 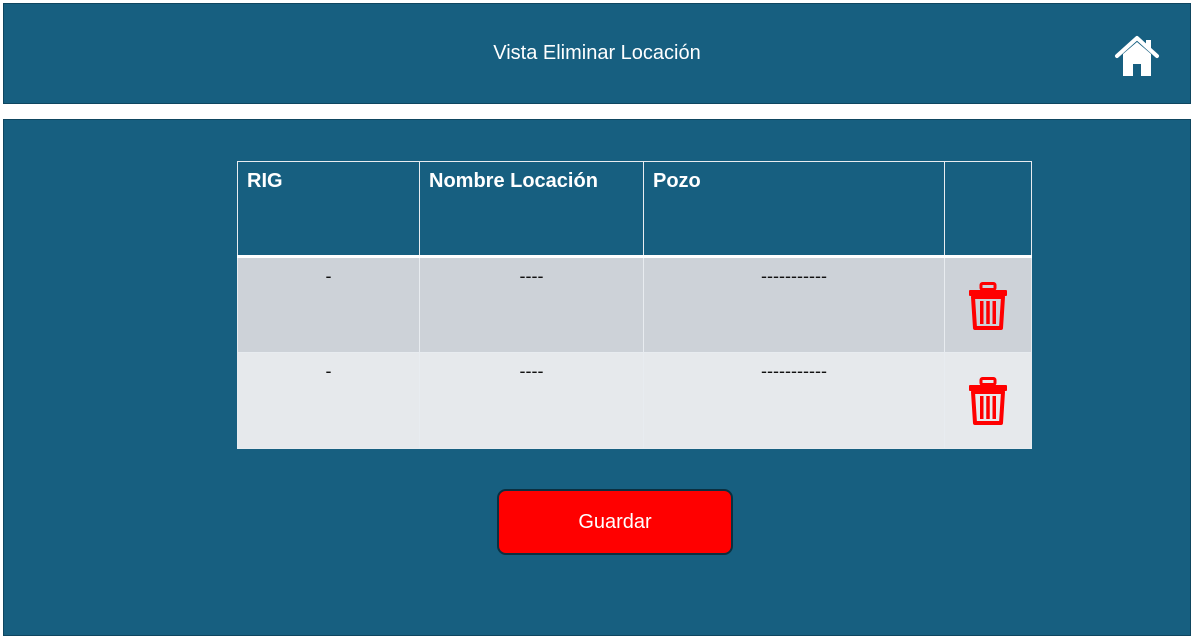 What do you see at coordinates (615, 522) in the screenshot?
I see `save-button: Guardar` at bounding box center [615, 522].